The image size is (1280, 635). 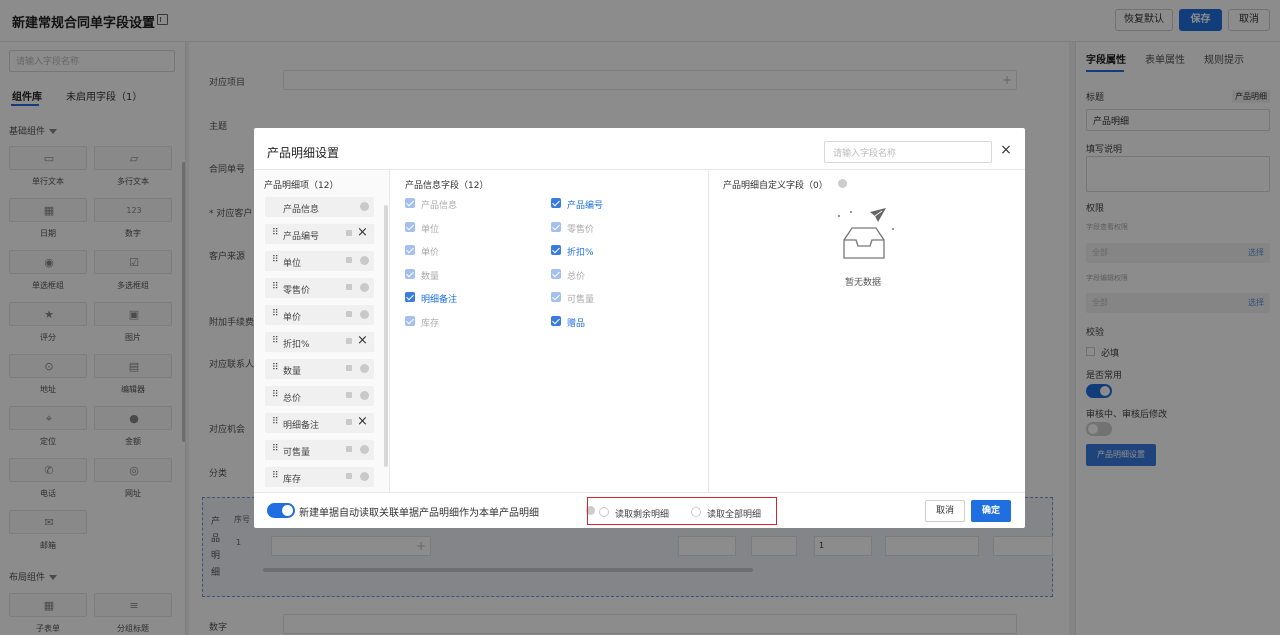 I want to click on detail-item-label: 可售量, so click(x=297, y=453).